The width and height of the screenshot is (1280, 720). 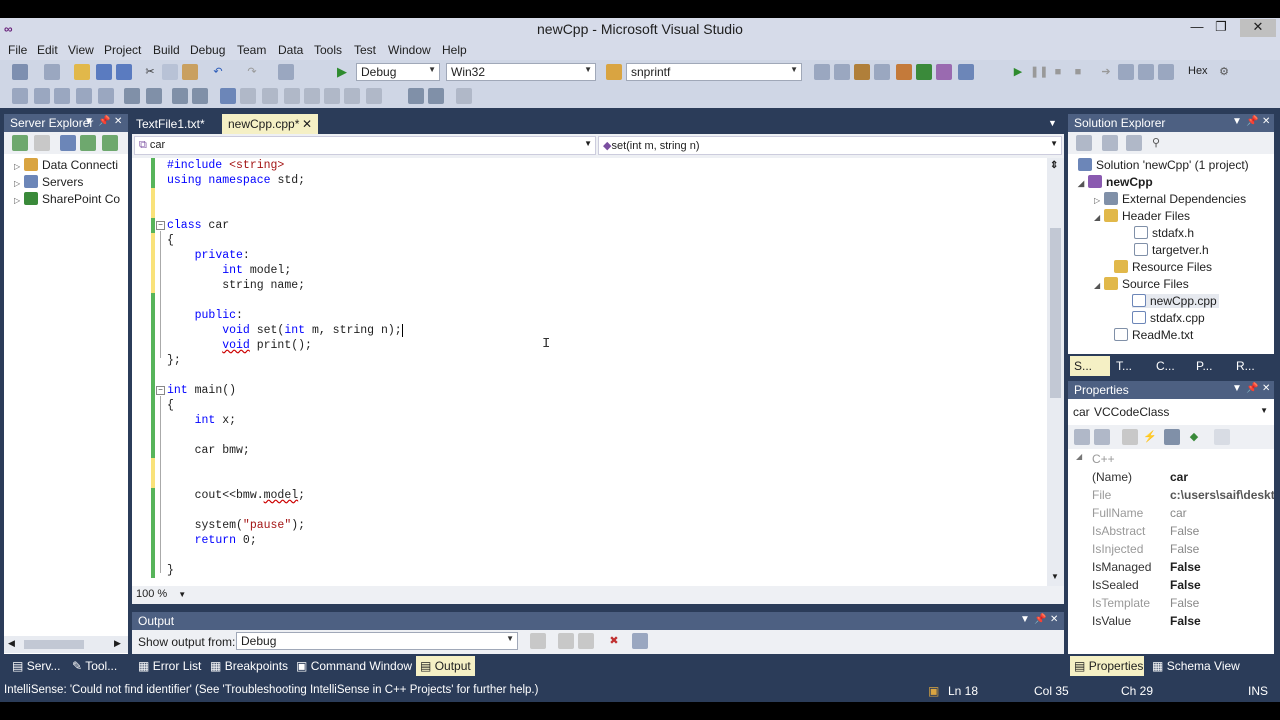 I want to click on member-list-icon, so click(x=20, y=96).